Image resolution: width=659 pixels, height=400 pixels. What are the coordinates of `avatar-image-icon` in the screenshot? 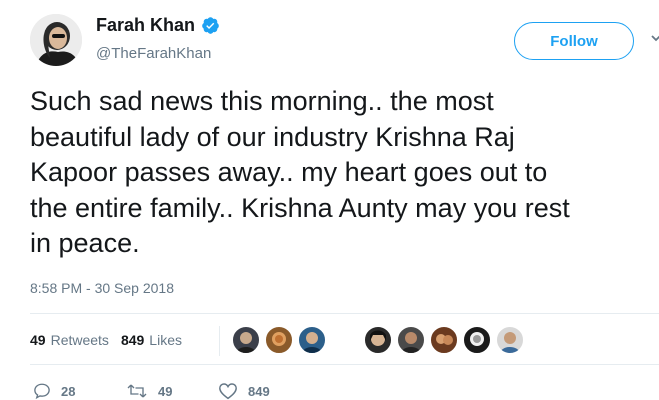 It's located at (56, 40).